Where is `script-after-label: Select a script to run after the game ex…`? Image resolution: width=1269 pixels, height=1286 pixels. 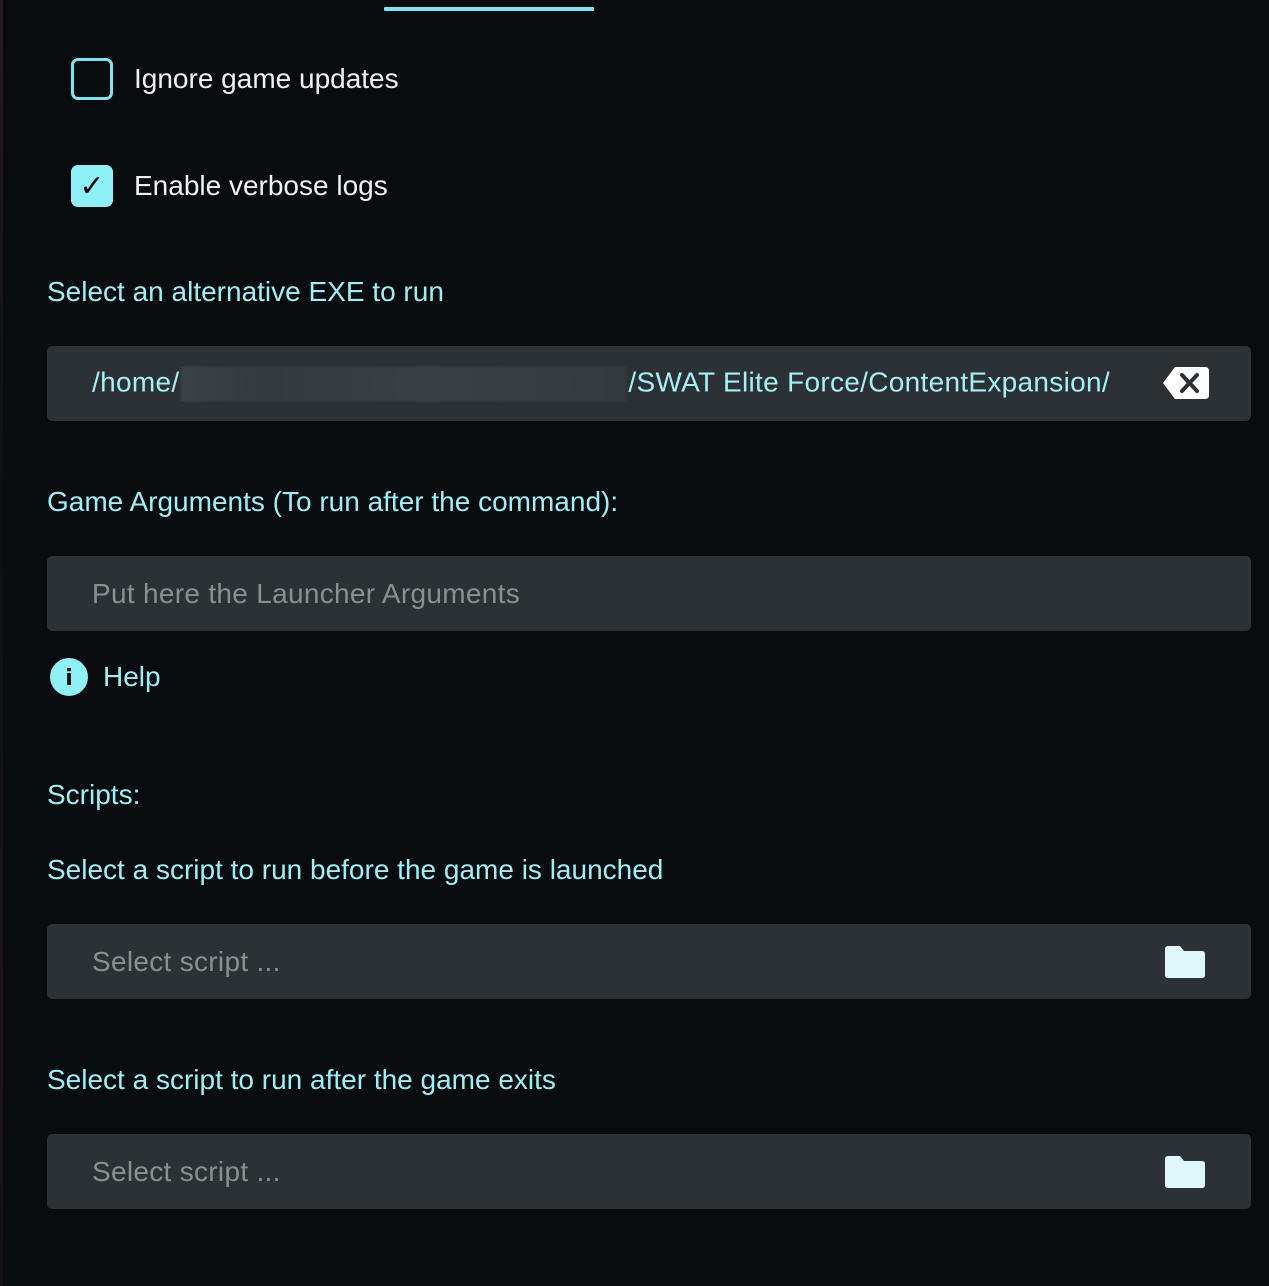 script-after-label: Select a script to run after the game ex… is located at coordinates (301, 1079).